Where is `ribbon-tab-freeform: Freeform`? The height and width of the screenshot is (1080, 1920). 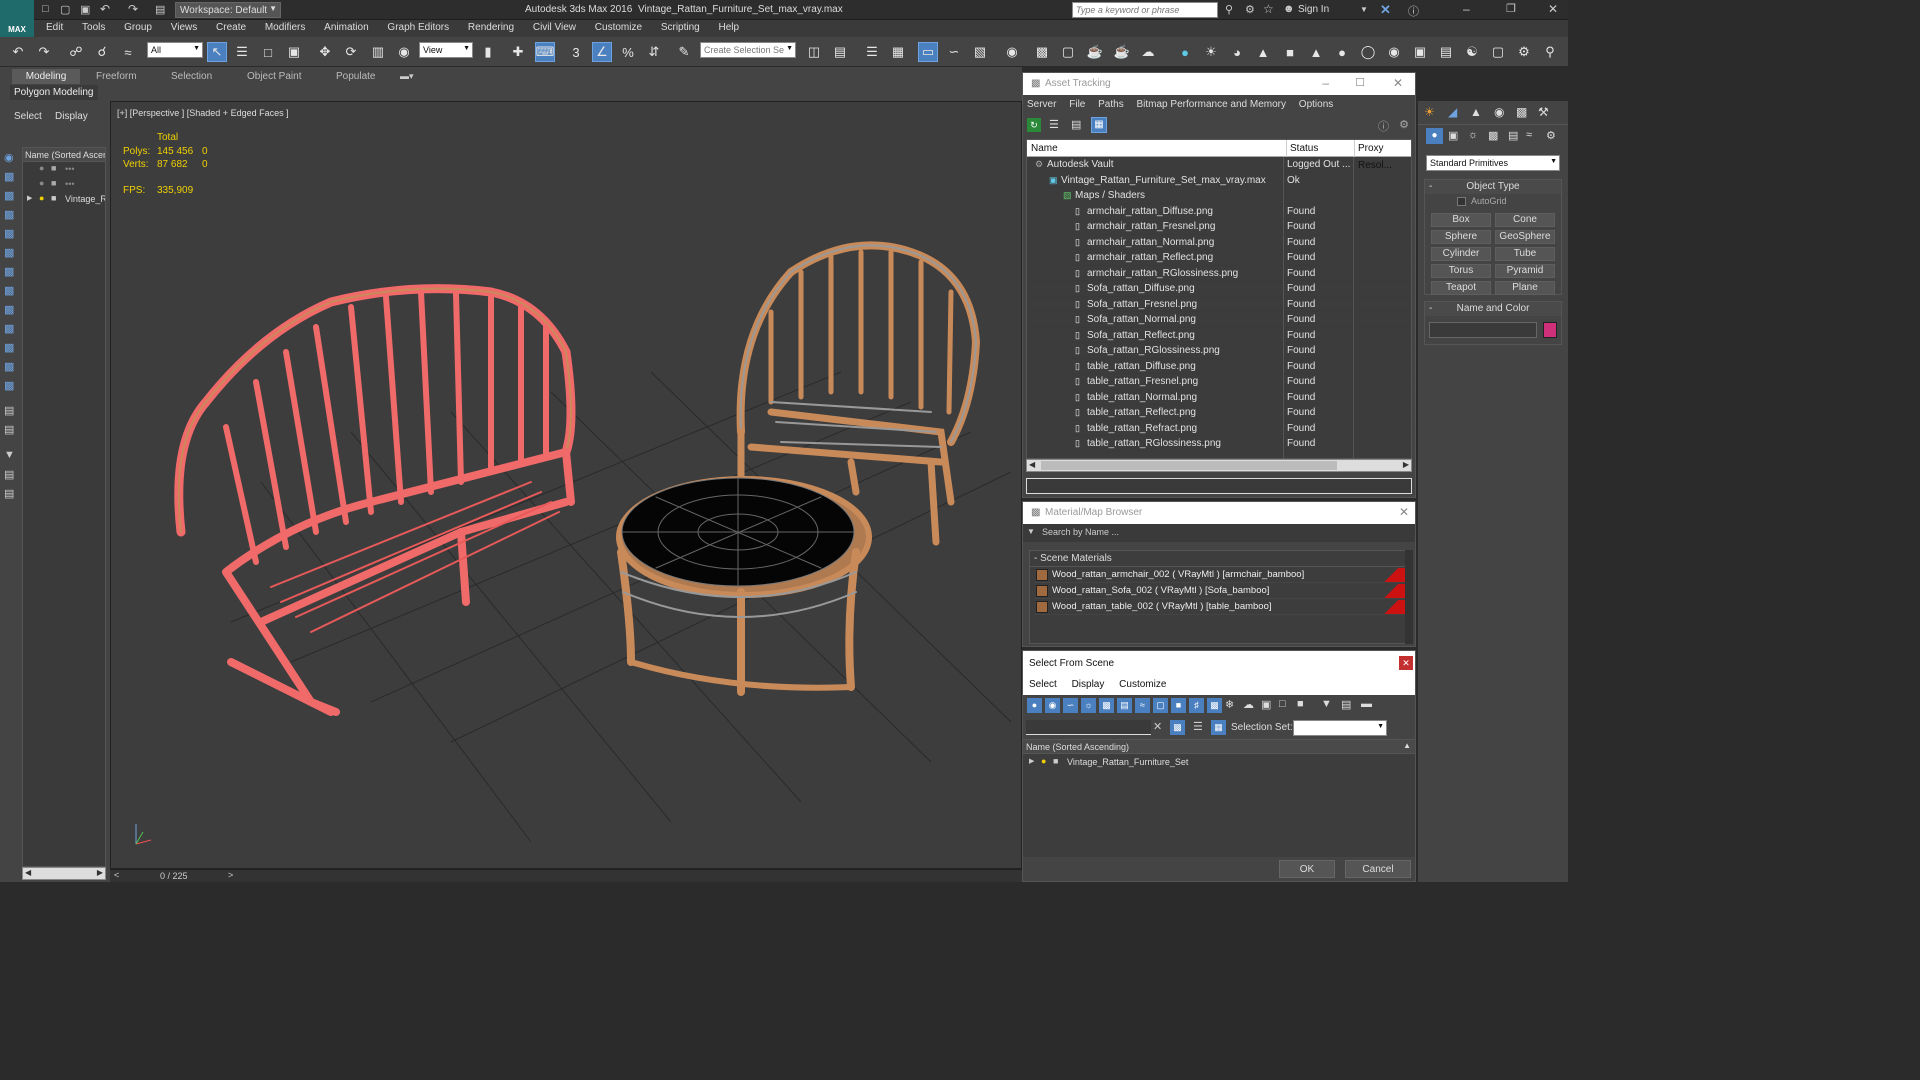
ribbon-tab-freeform: Freeform is located at coordinates (116, 78).